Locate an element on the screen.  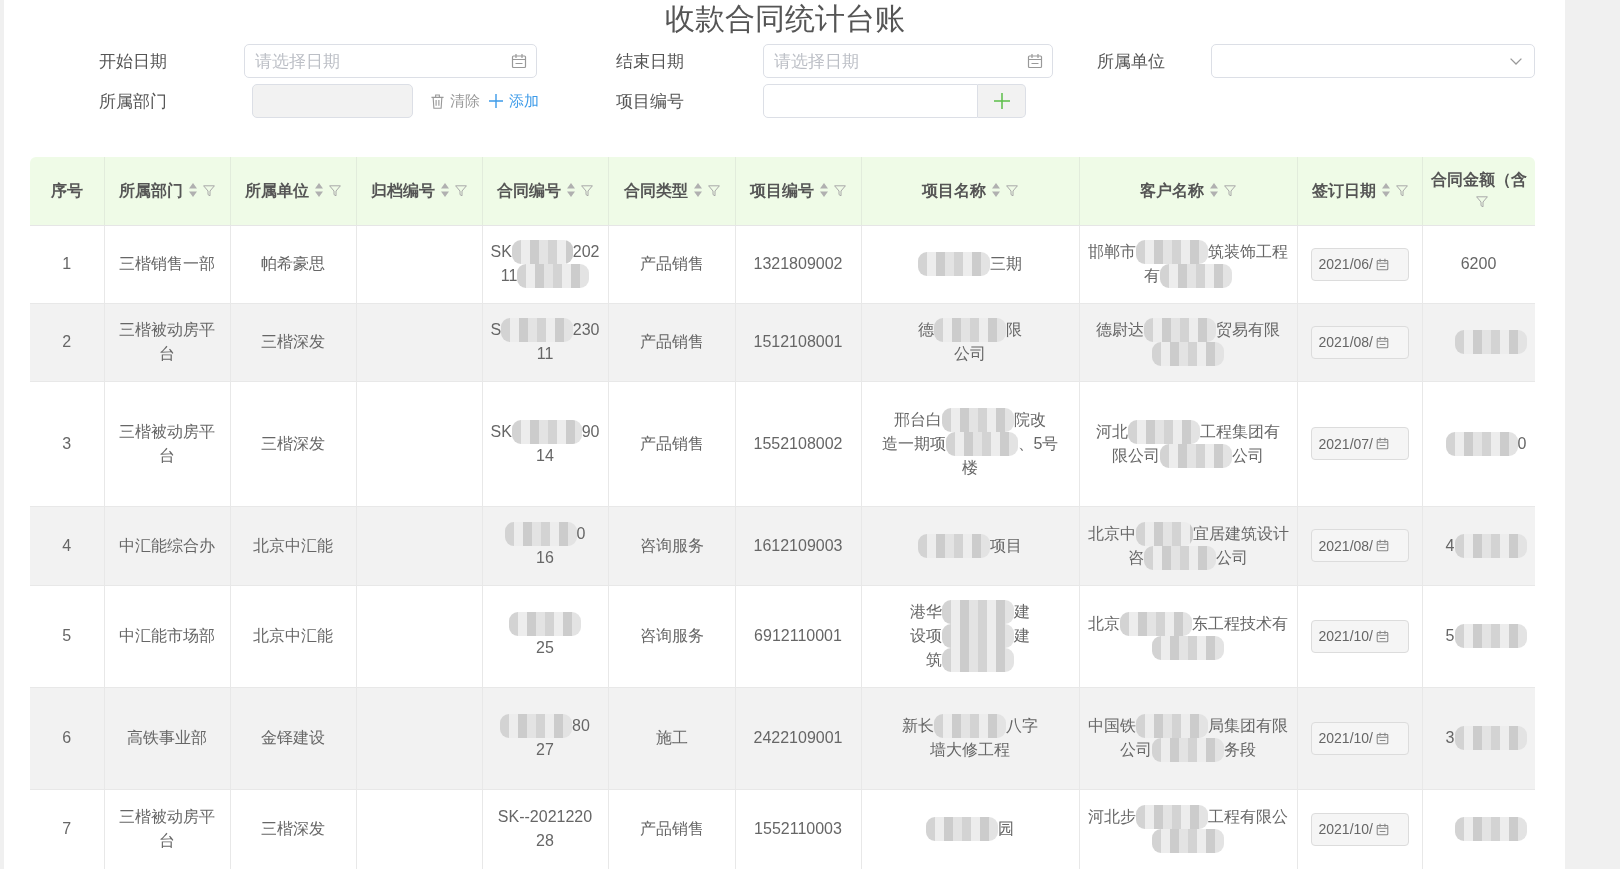
cell-text: 项目 is located at coordinates (1006, 545).